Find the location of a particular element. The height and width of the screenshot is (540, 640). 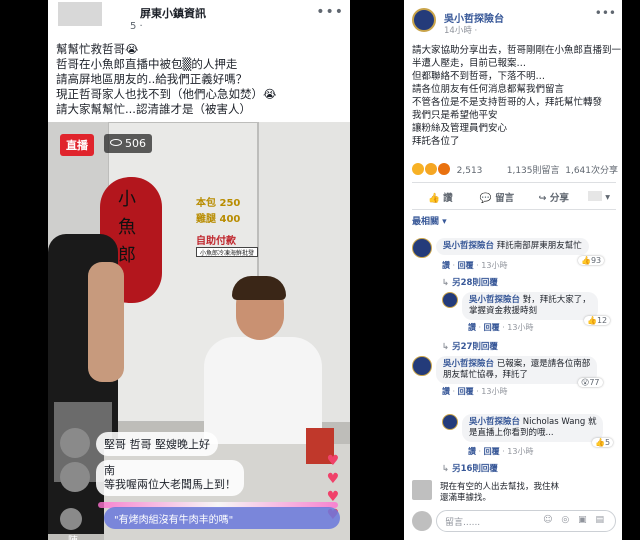

comment-like-count: 👍12 is located at coordinates (597, 320).